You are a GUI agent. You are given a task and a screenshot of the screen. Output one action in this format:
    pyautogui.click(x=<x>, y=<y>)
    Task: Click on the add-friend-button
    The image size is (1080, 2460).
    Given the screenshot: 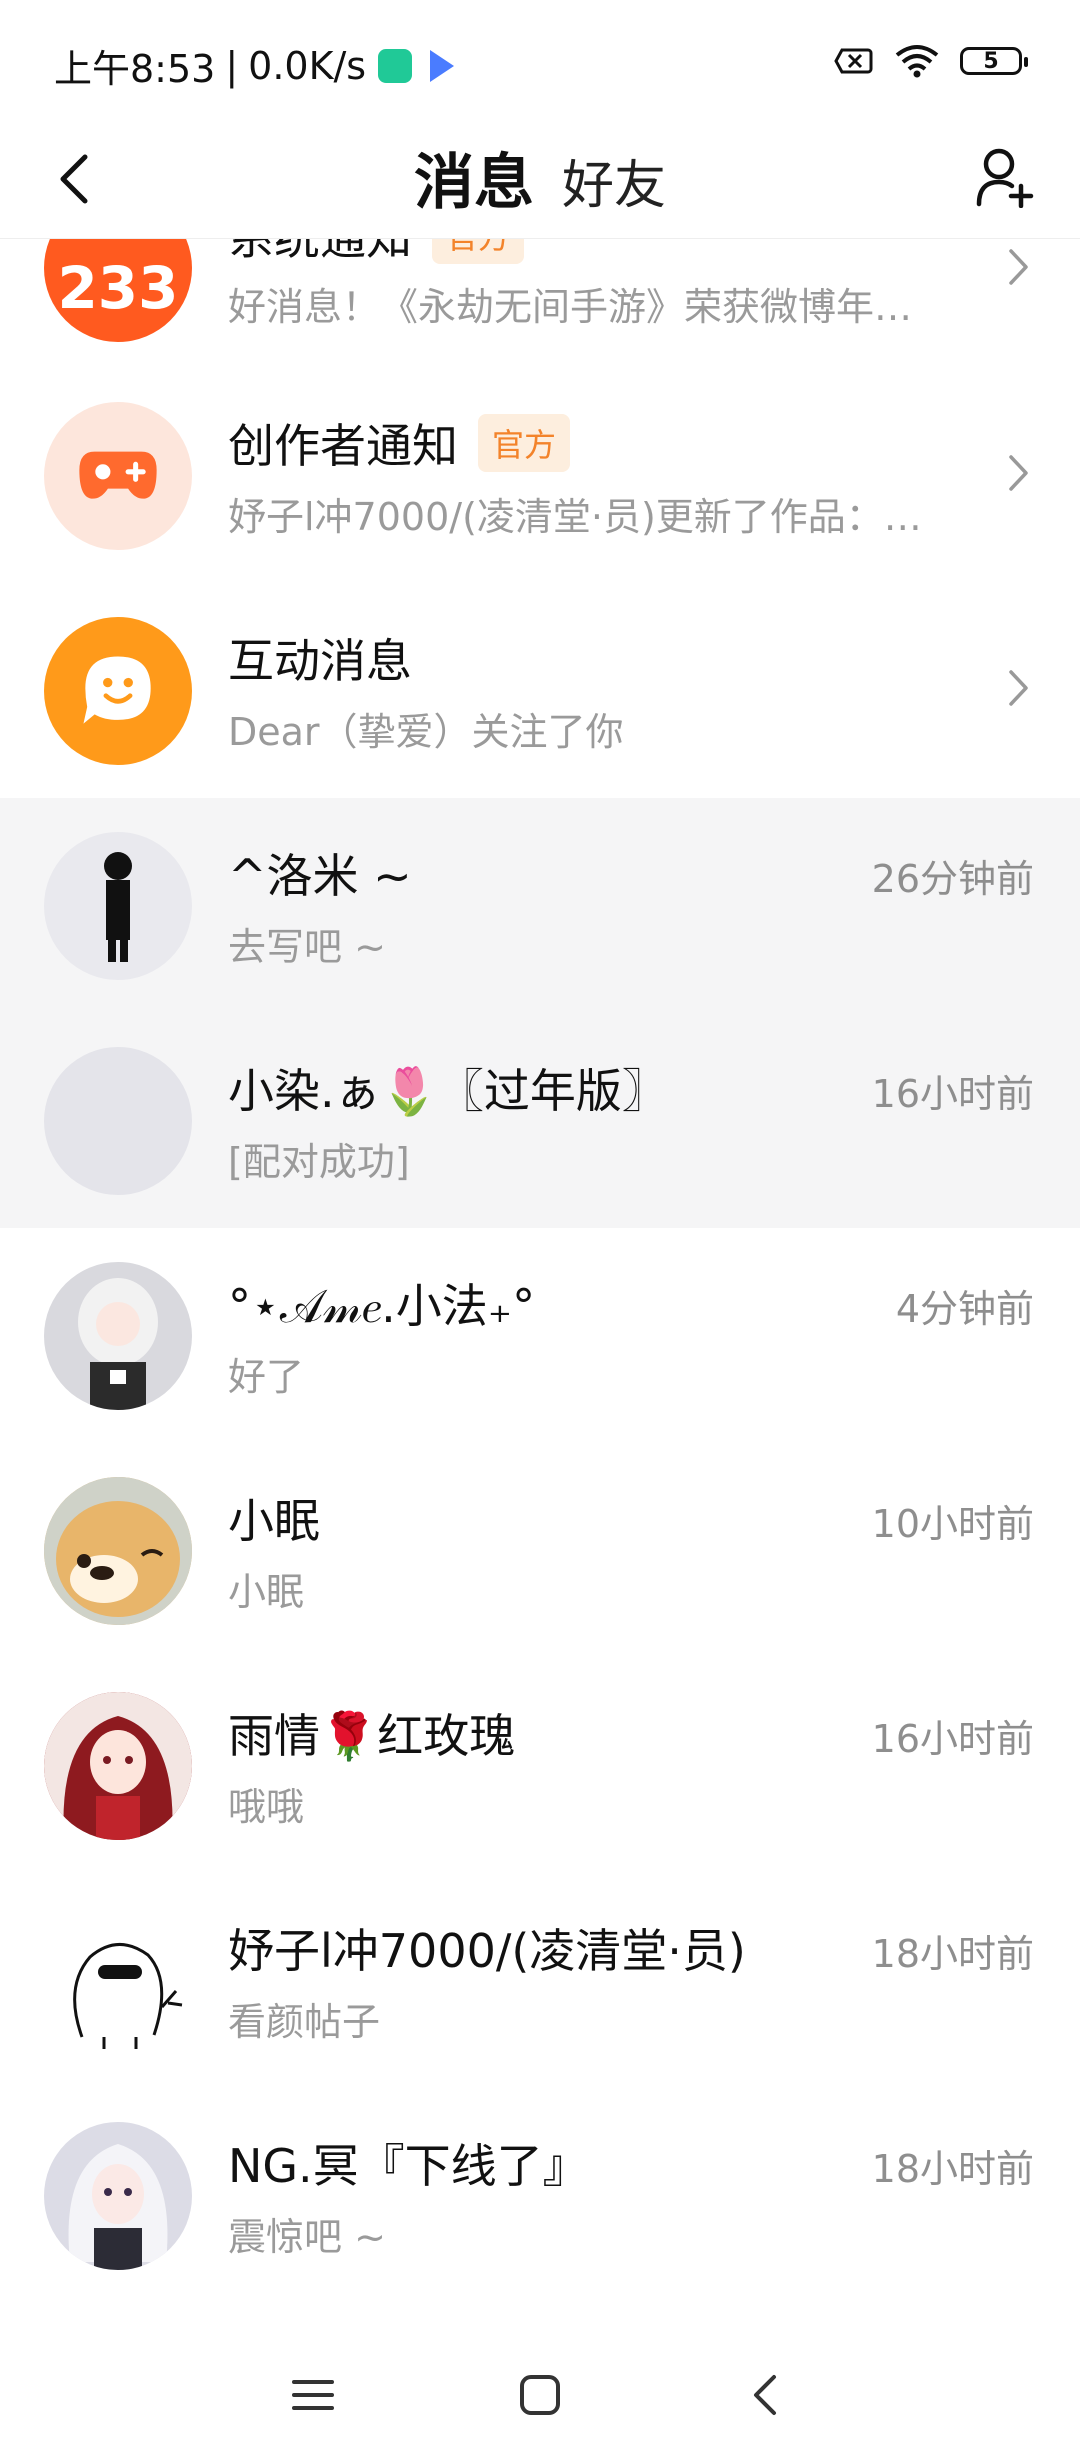 What is the action you would take?
    pyautogui.click(x=1005, y=177)
    